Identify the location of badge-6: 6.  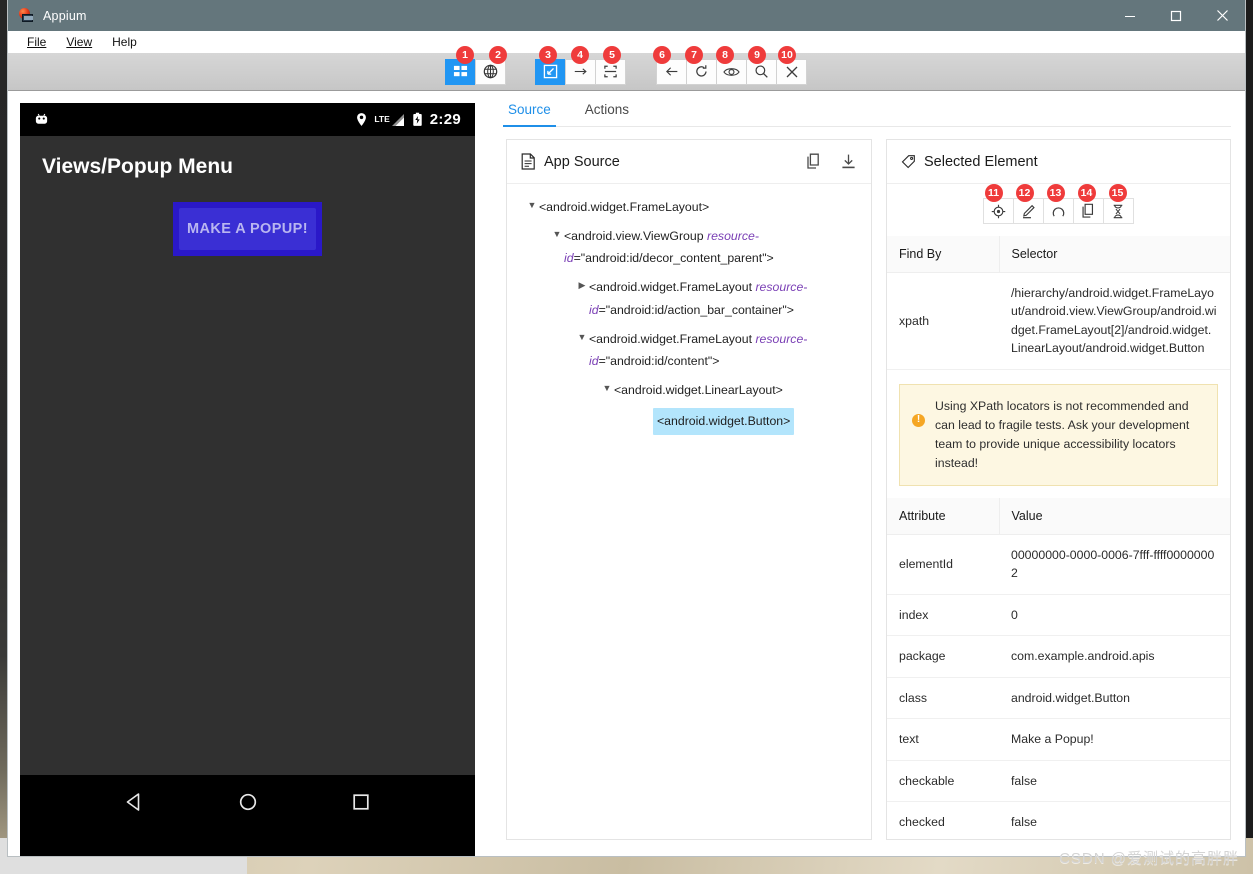
(662, 55).